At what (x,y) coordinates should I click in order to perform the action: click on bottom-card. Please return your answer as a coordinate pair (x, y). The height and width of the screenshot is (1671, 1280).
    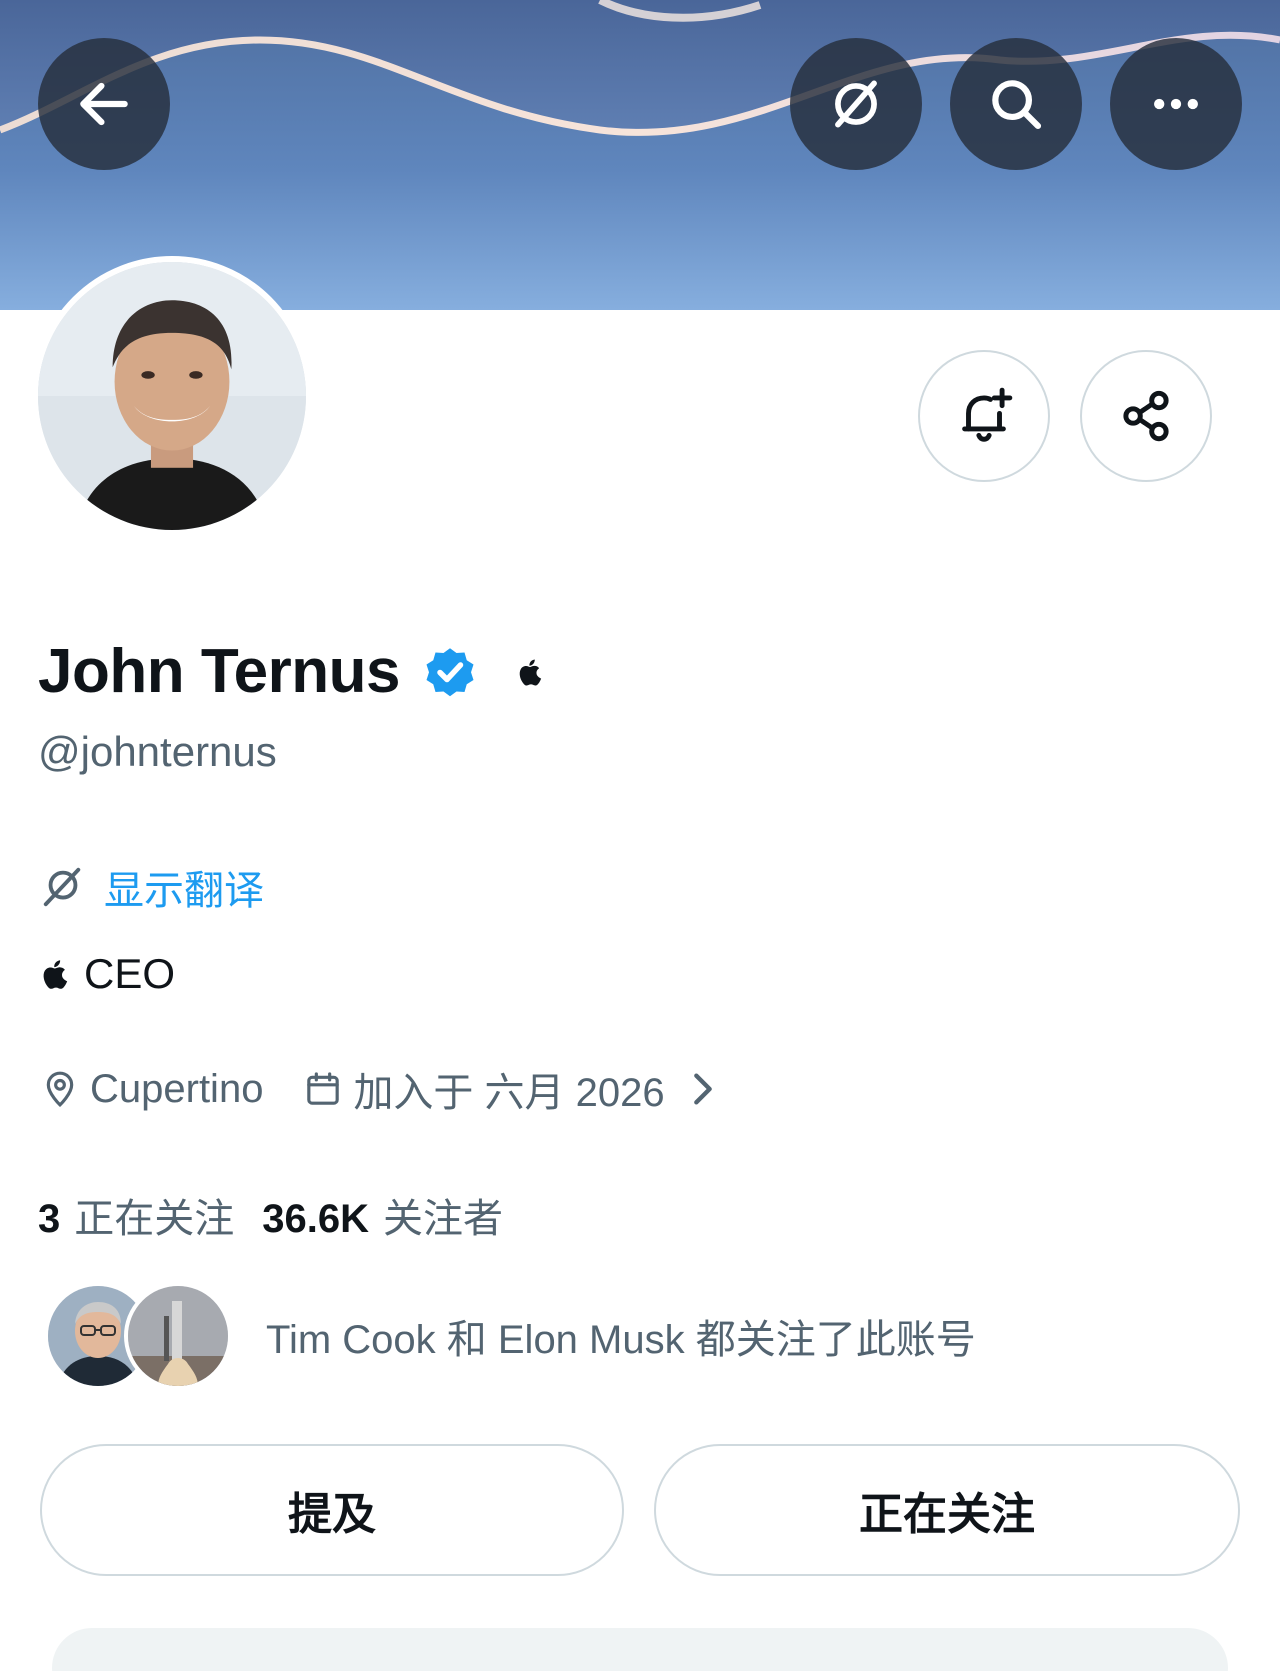
    Looking at the image, I should click on (640, 1649).